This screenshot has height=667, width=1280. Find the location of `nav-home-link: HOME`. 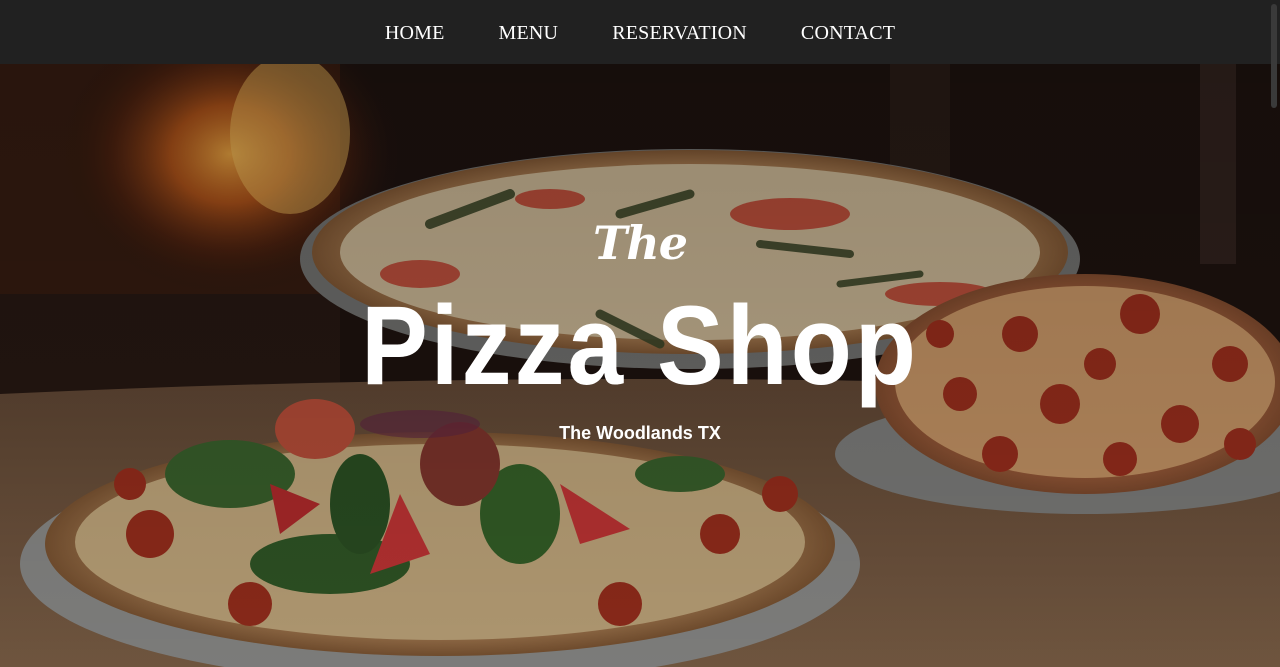

nav-home-link: HOME is located at coordinates (415, 32).